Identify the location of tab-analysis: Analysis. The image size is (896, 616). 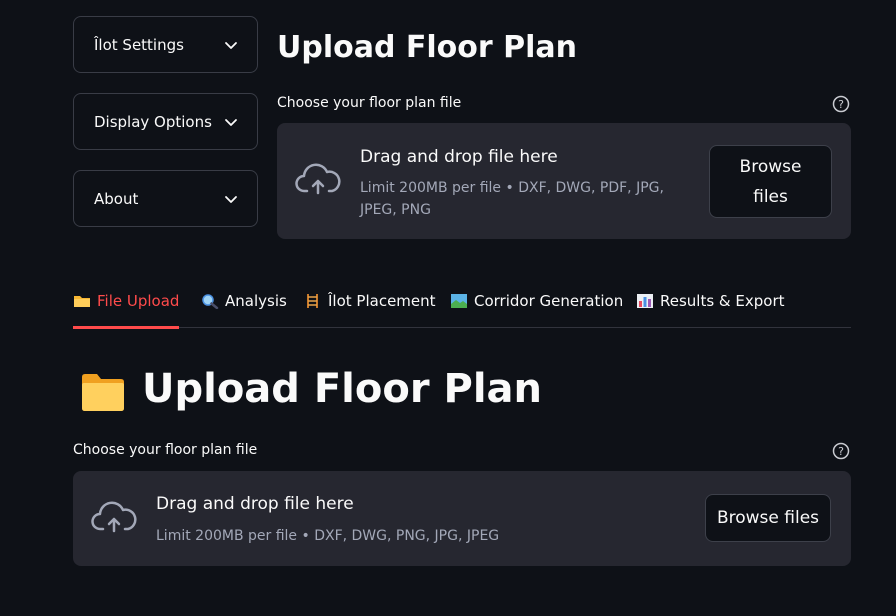
(244, 306).